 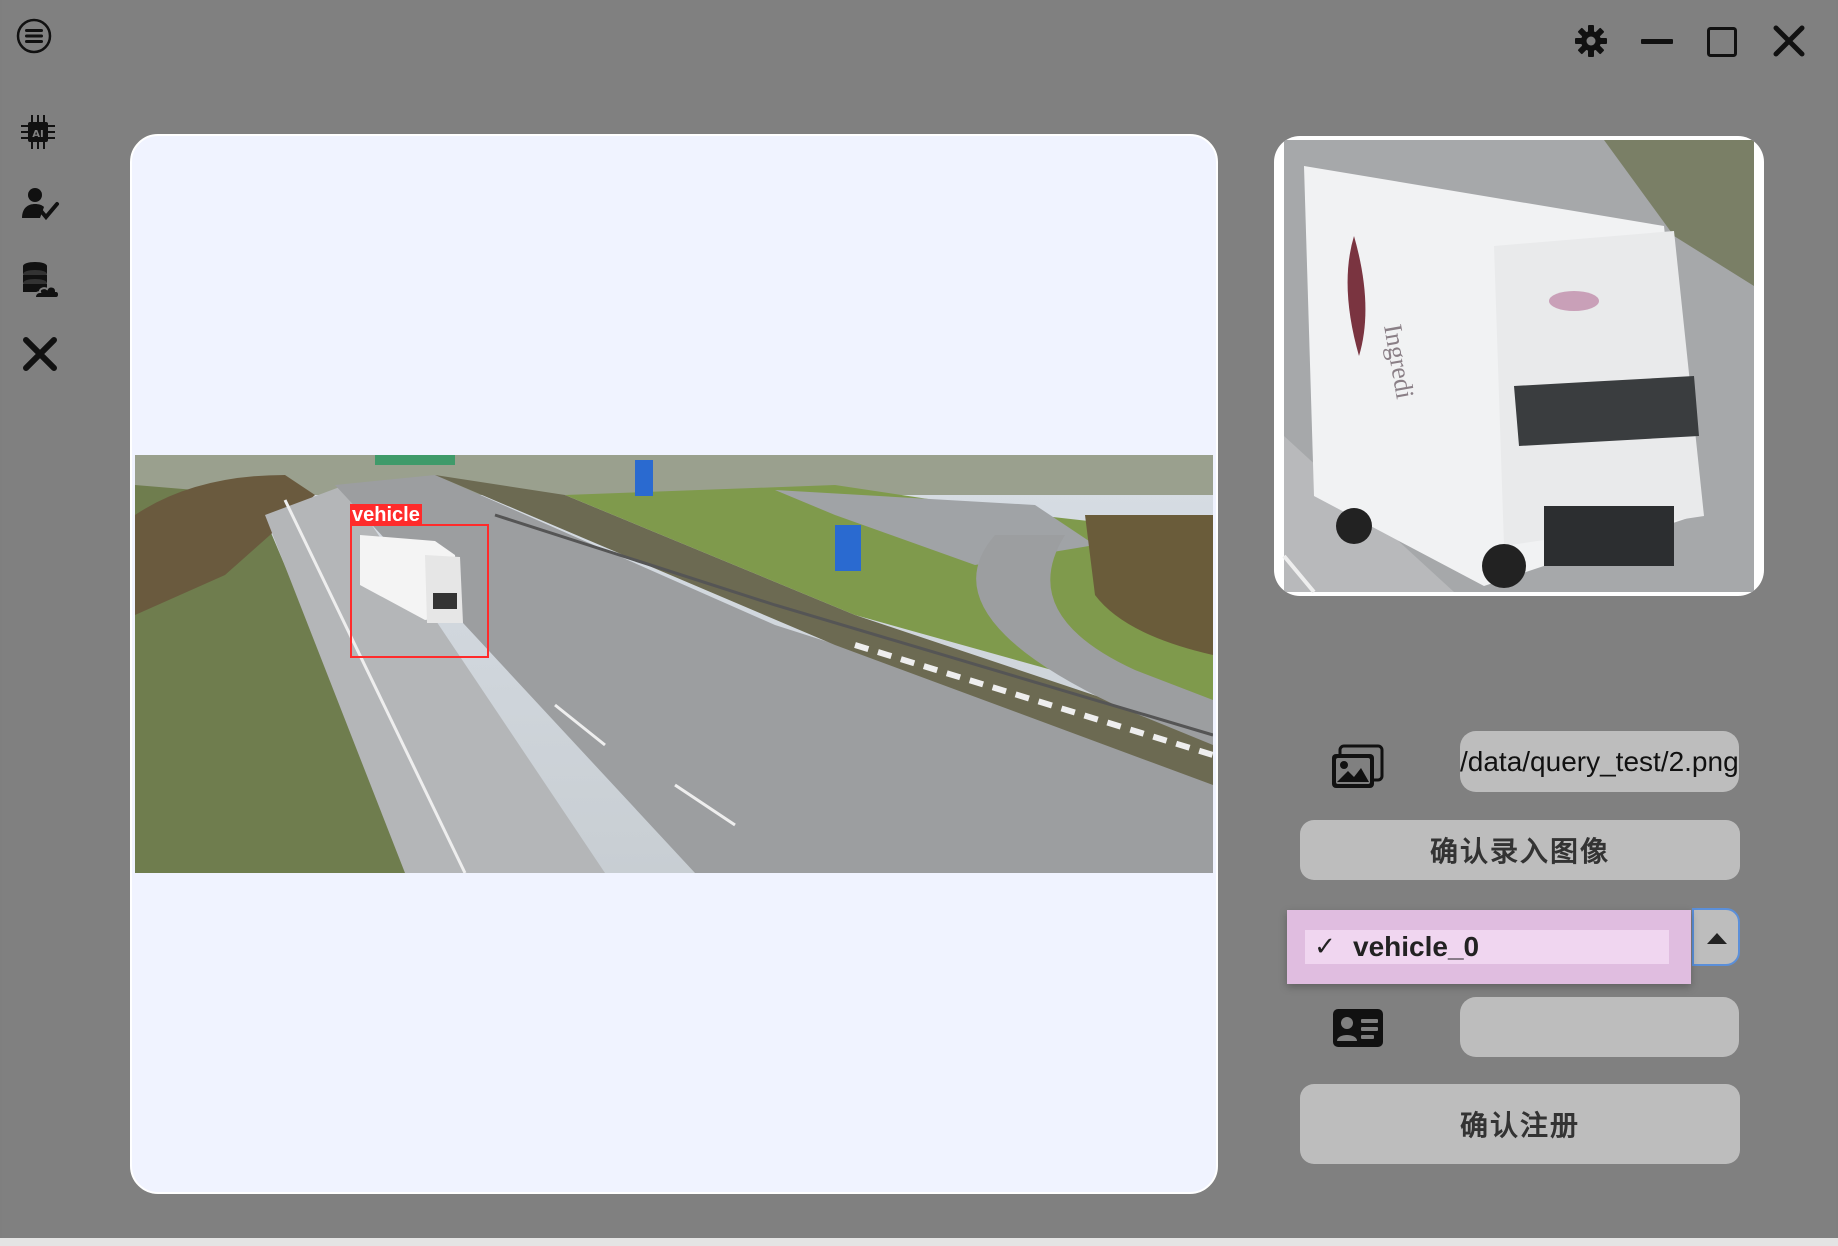 What do you see at coordinates (1520, 1124) in the screenshot?
I see `confirm-register-button: 确认注册` at bounding box center [1520, 1124].